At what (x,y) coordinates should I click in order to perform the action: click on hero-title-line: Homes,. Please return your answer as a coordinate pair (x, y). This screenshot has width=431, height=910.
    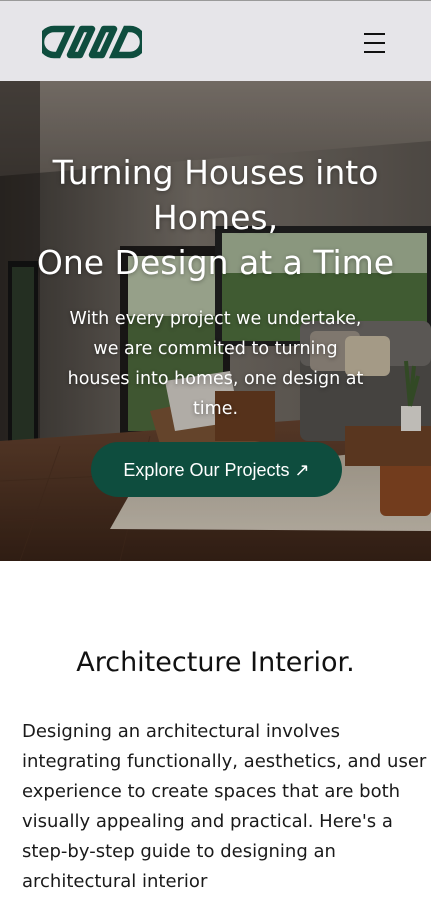
    Looking at the image, I should click on (215, 217).